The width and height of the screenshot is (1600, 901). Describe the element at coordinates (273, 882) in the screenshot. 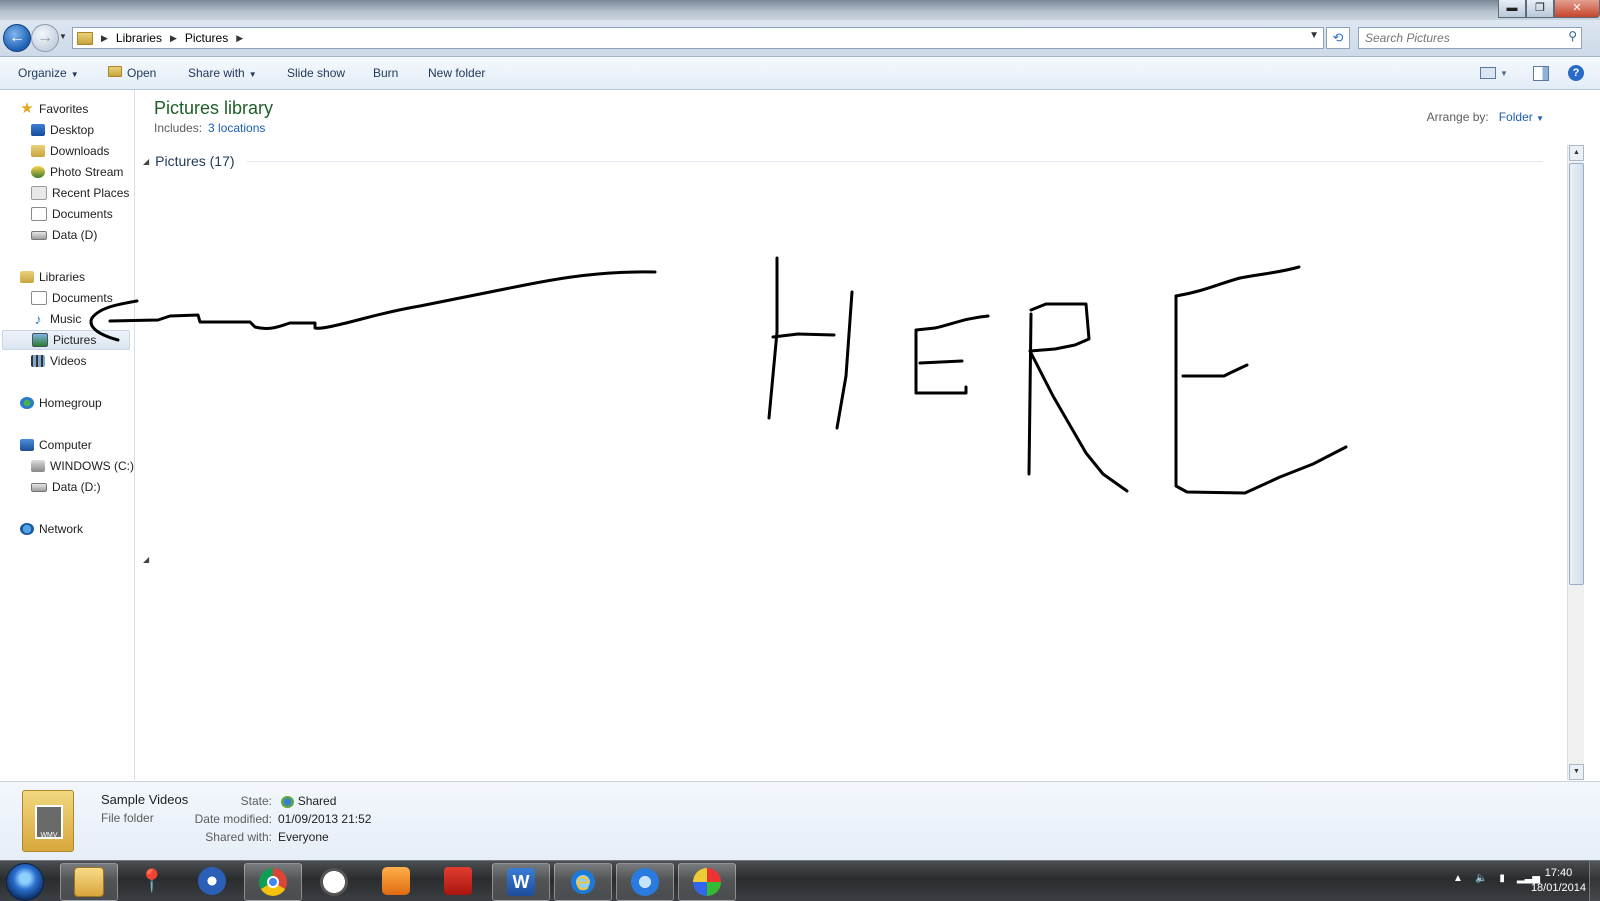

I see `taskbar-chrome` at that location.